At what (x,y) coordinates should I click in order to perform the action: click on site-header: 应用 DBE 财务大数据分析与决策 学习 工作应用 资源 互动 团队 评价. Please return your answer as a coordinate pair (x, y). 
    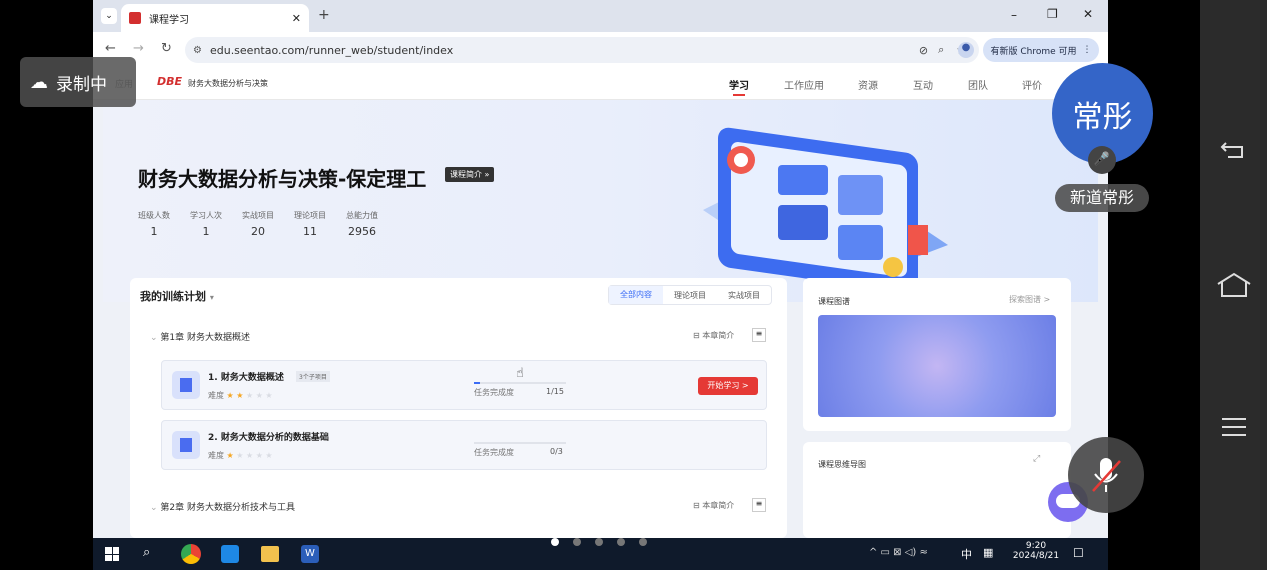
    Looking at the image, I should click on (600, 84).